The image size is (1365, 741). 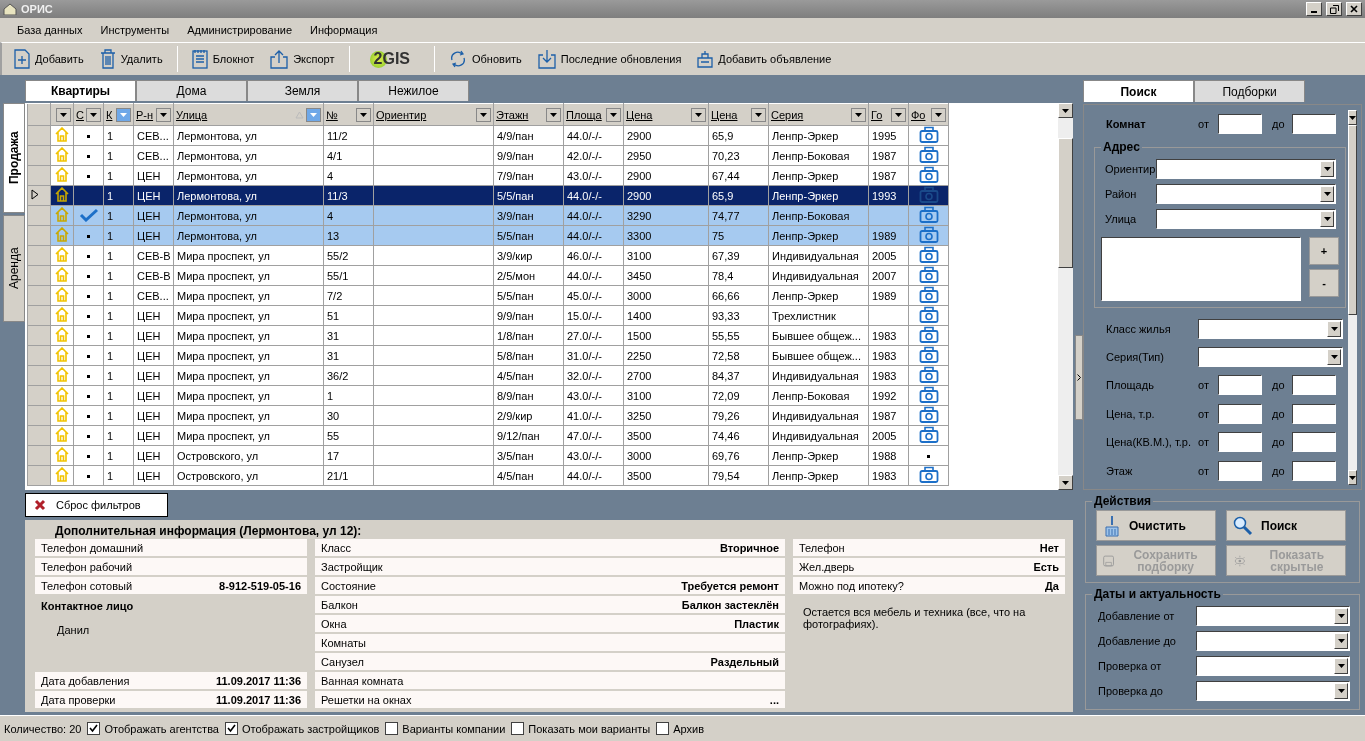 I want to click on side-tab: Продажа, so click(x=14, y=158).